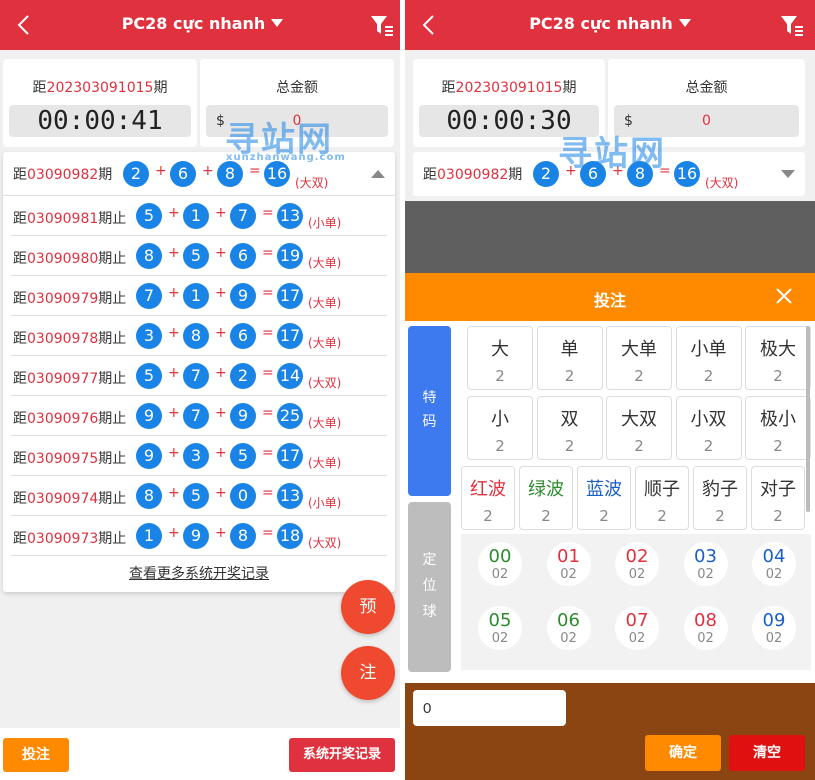  I want to click on bet-option: 大2, so click(500, 358).